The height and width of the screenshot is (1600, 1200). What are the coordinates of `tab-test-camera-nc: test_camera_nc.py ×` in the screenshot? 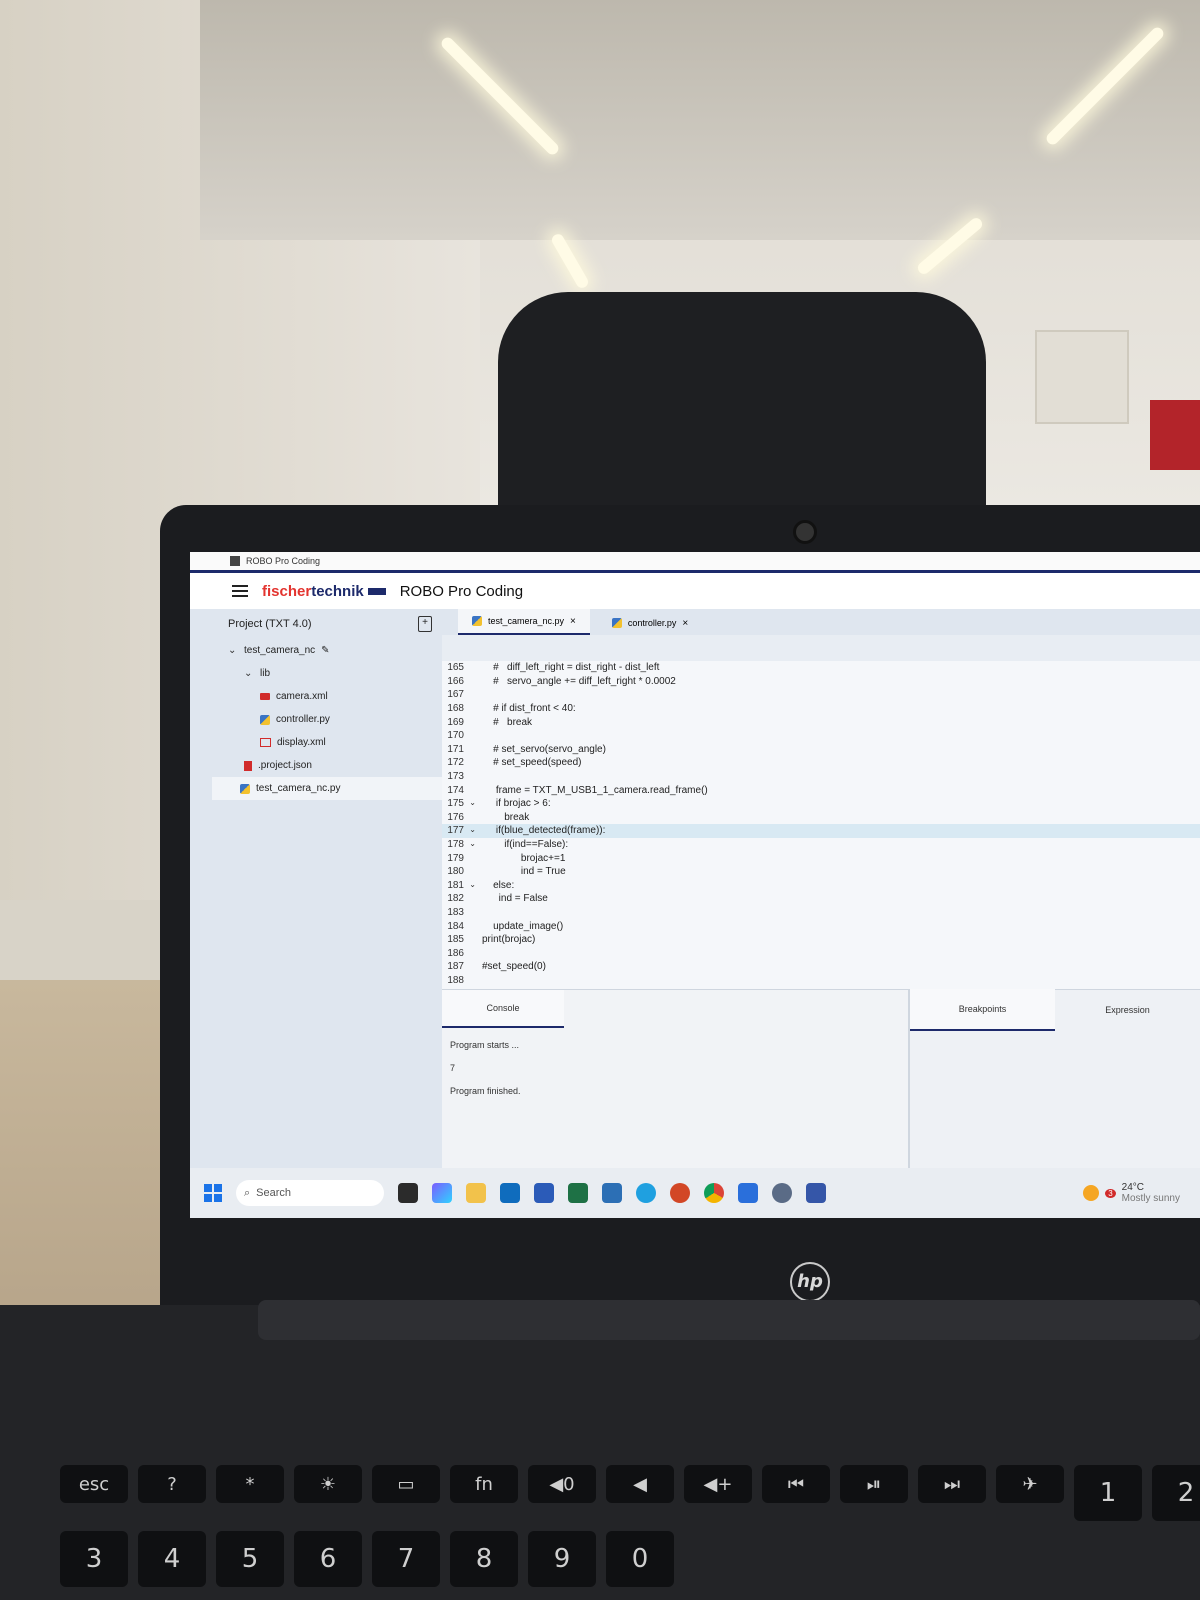 It's located at (524, 622).